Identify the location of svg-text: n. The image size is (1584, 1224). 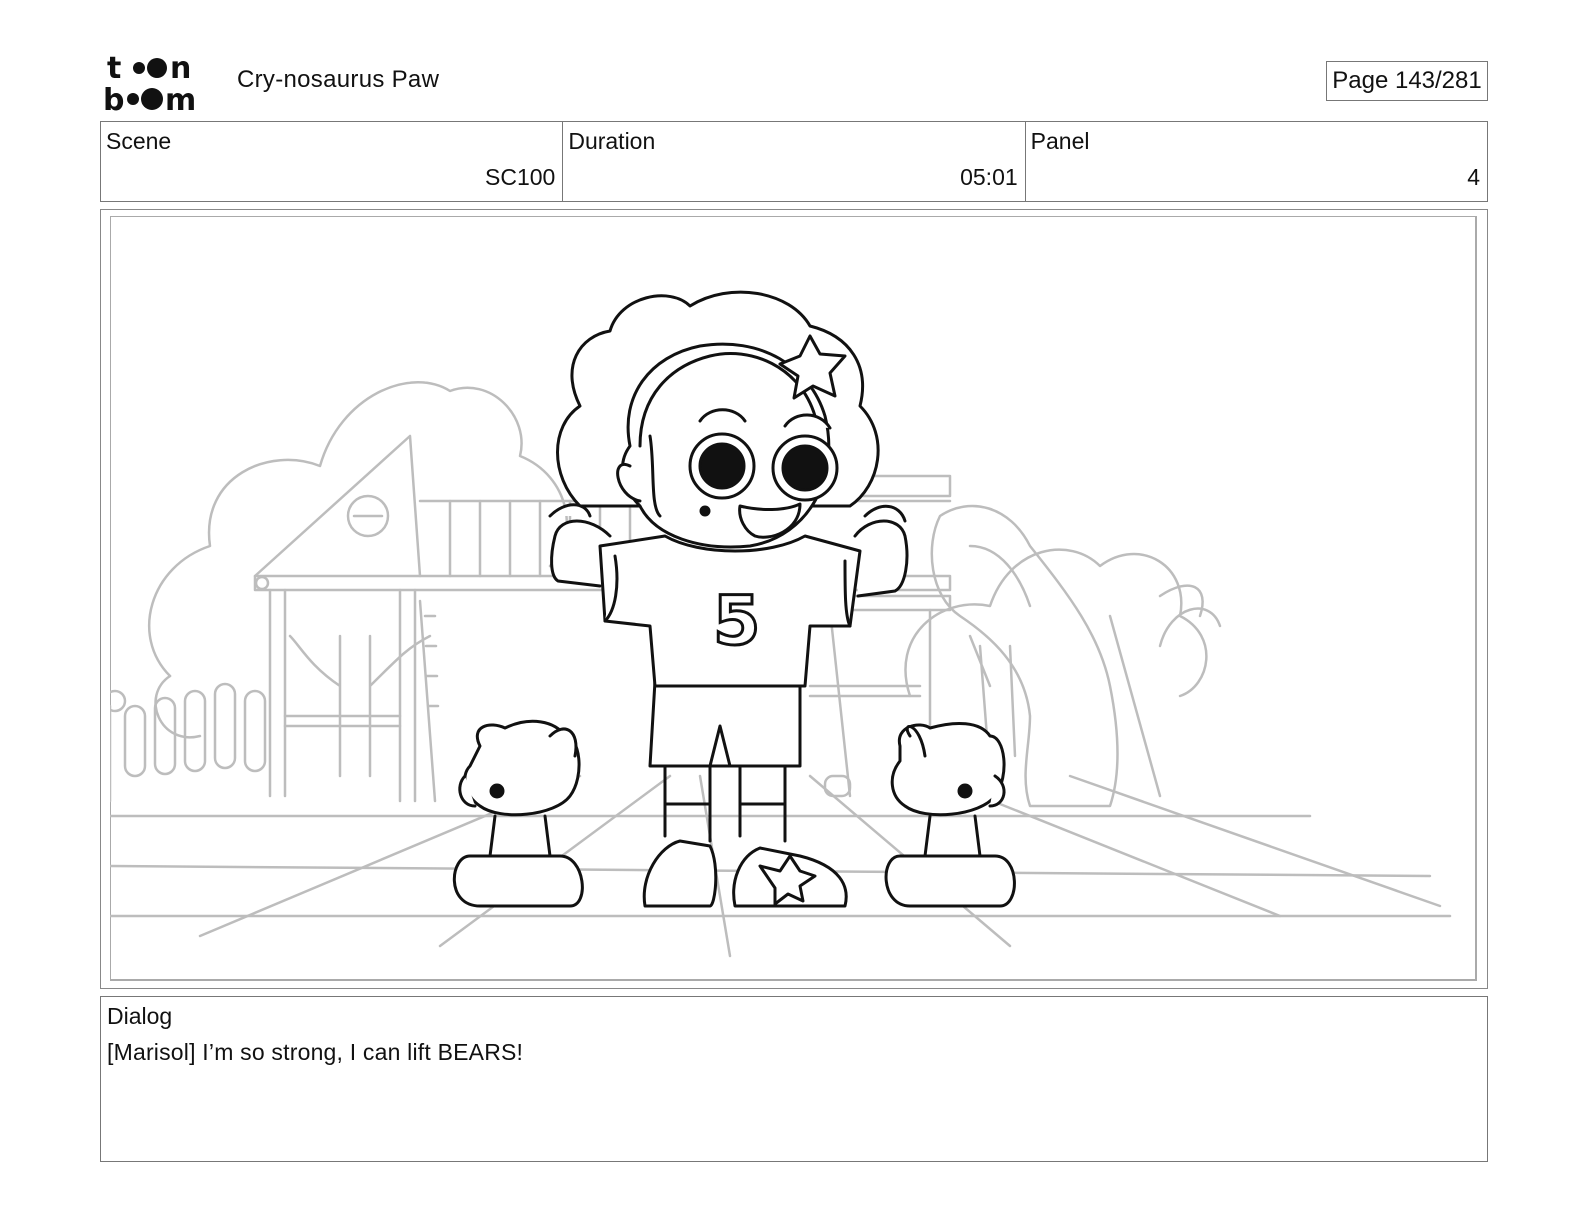
(180, 68).